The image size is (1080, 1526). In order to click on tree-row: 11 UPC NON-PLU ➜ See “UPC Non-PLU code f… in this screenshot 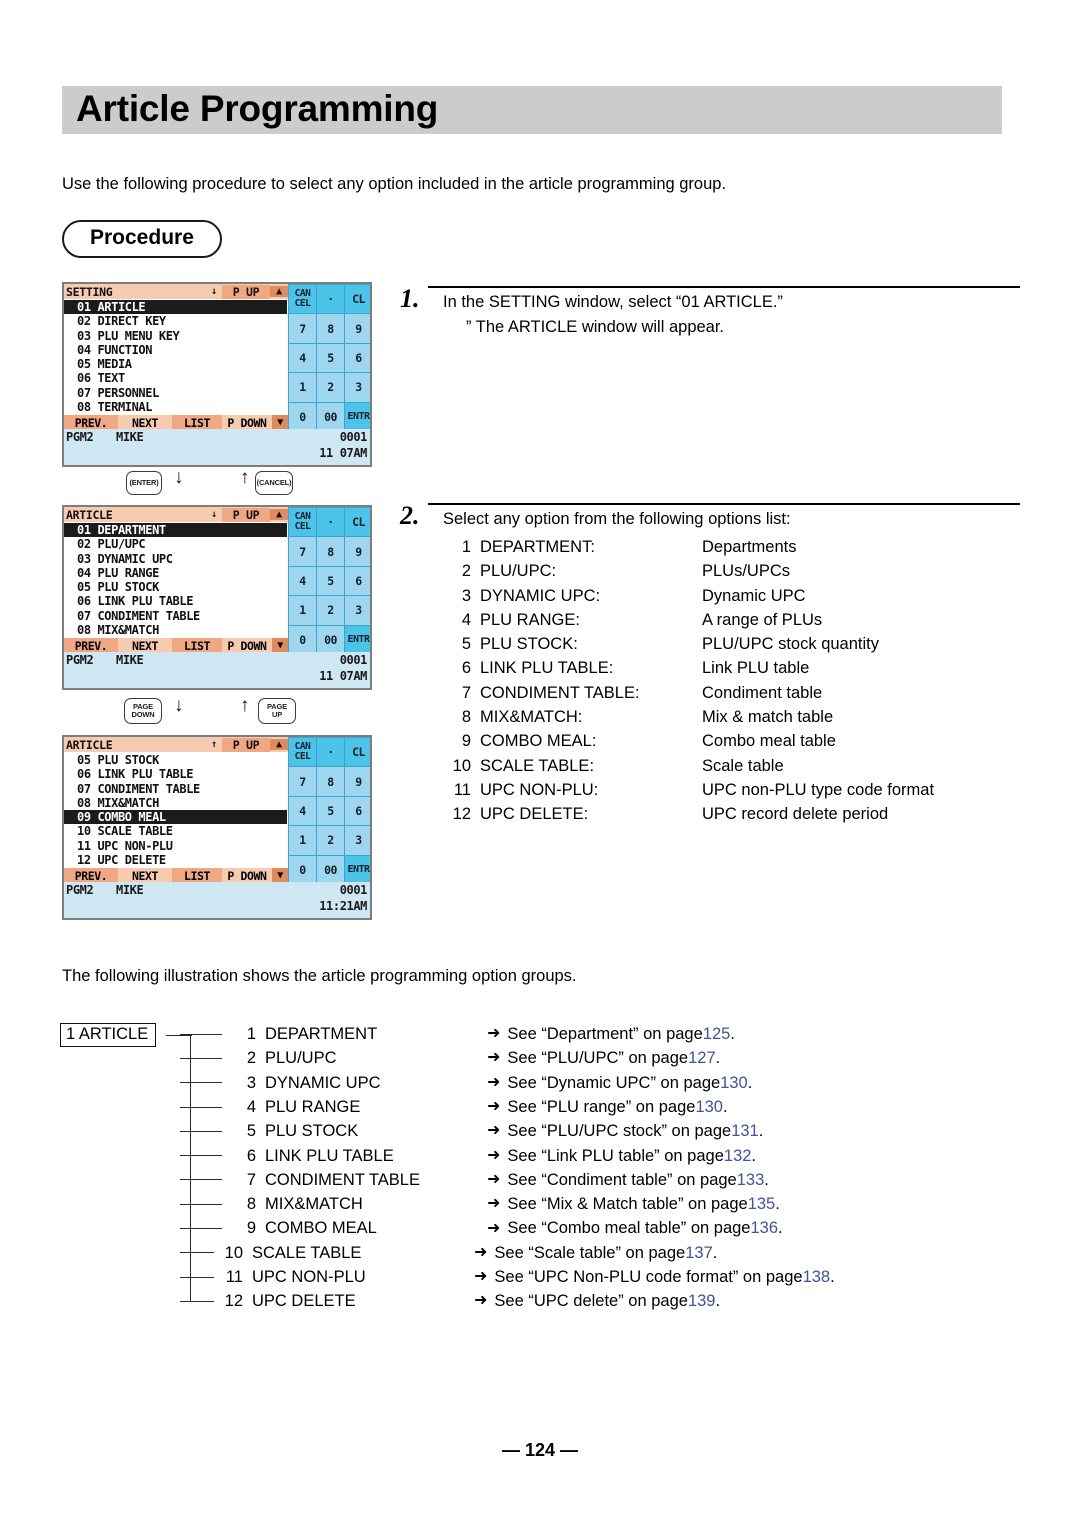, I will do `click(507, 1277)`.